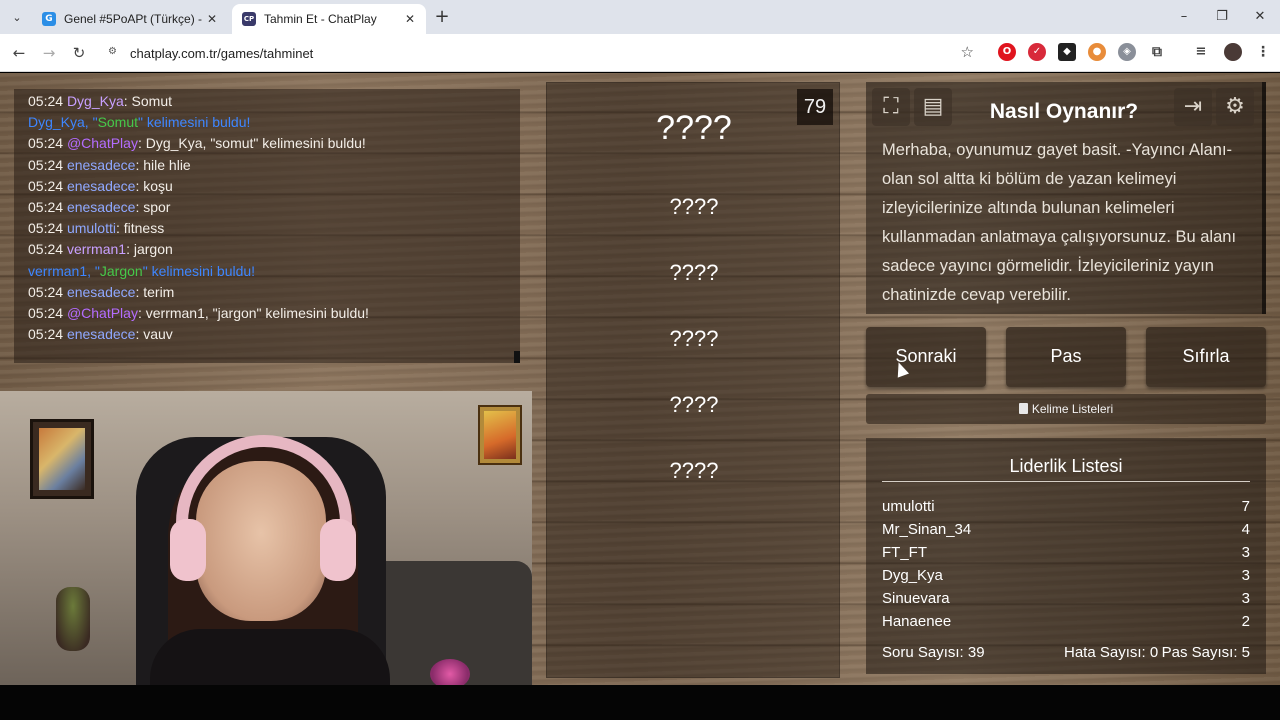  Describe the element at coordinates (917, 621) in the screenshot. I see `player-name: Hanaenee` at that location.